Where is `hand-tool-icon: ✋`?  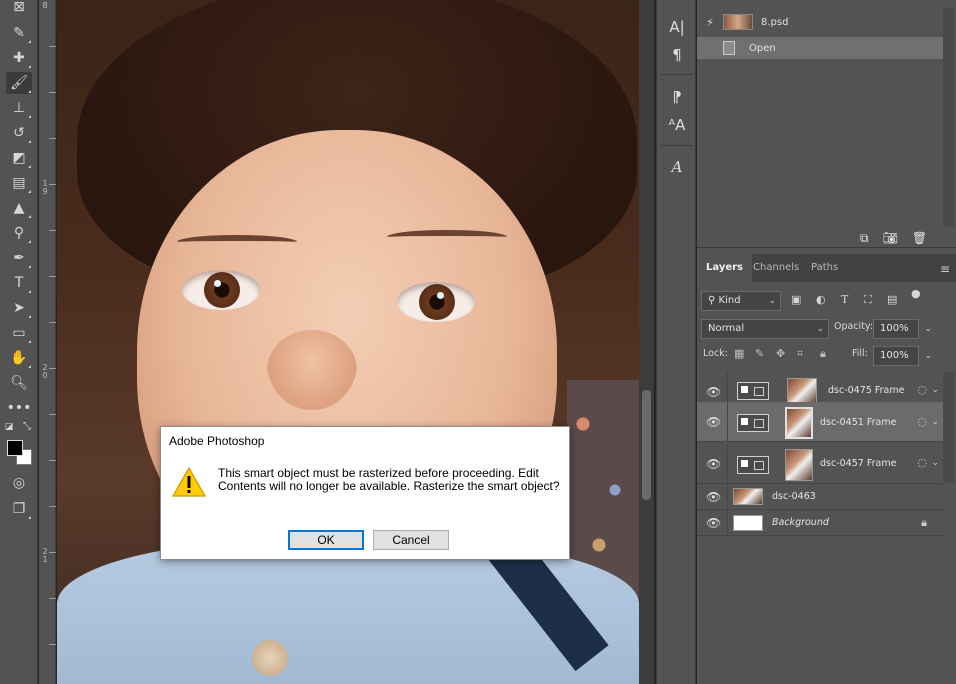
hand-tool-icon: ✋ is located at coordinates (19, 358).